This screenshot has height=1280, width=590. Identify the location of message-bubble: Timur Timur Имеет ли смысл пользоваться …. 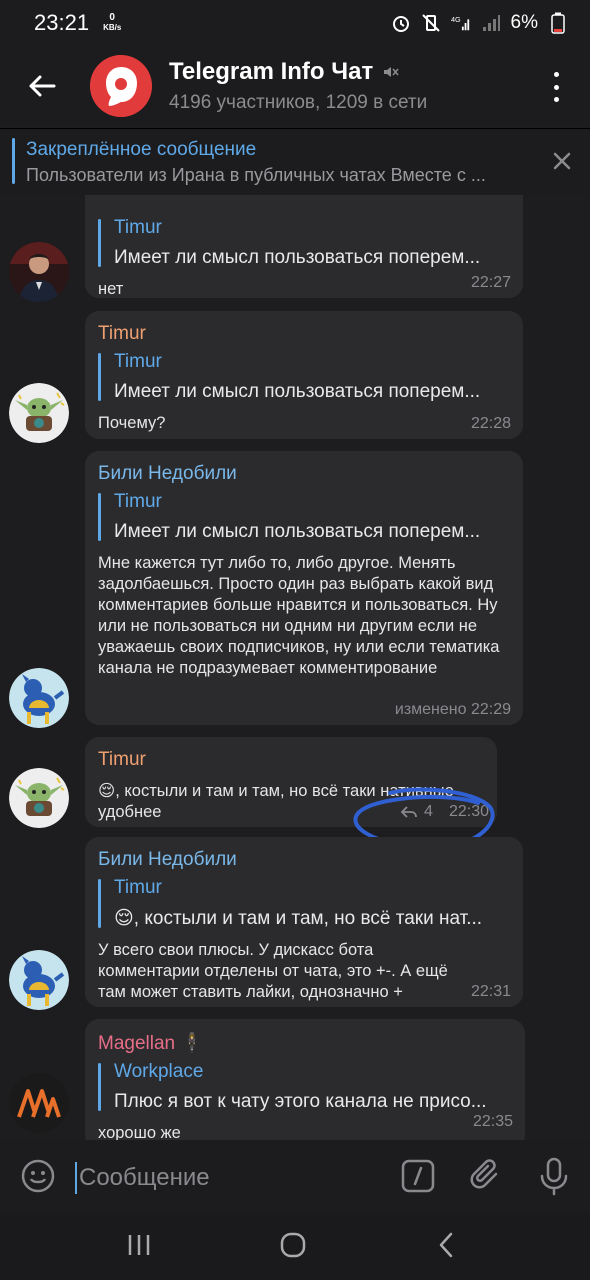
(304, 375).